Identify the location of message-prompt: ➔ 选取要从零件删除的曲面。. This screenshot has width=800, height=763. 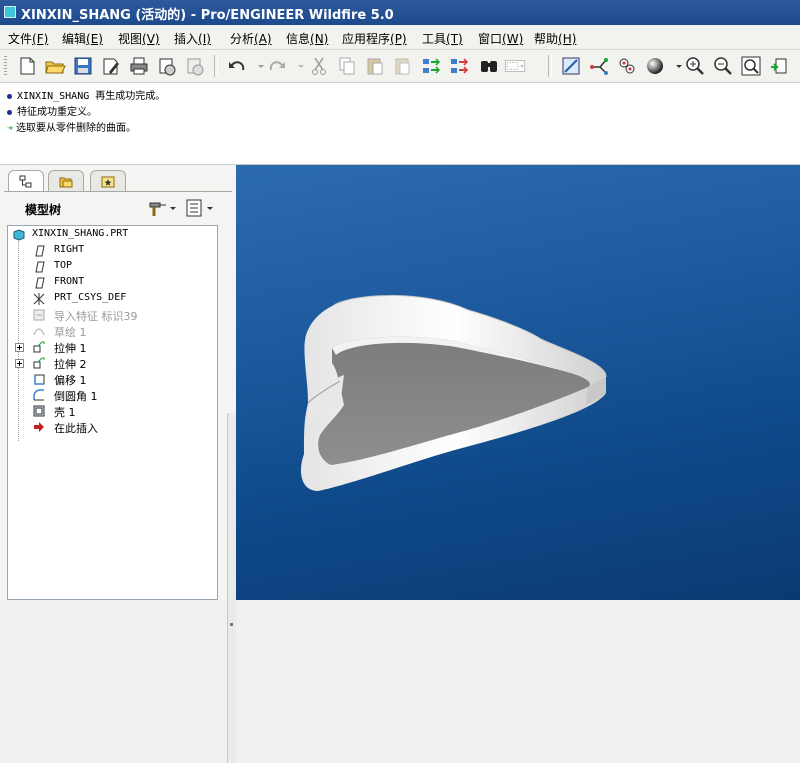
(72, 128).